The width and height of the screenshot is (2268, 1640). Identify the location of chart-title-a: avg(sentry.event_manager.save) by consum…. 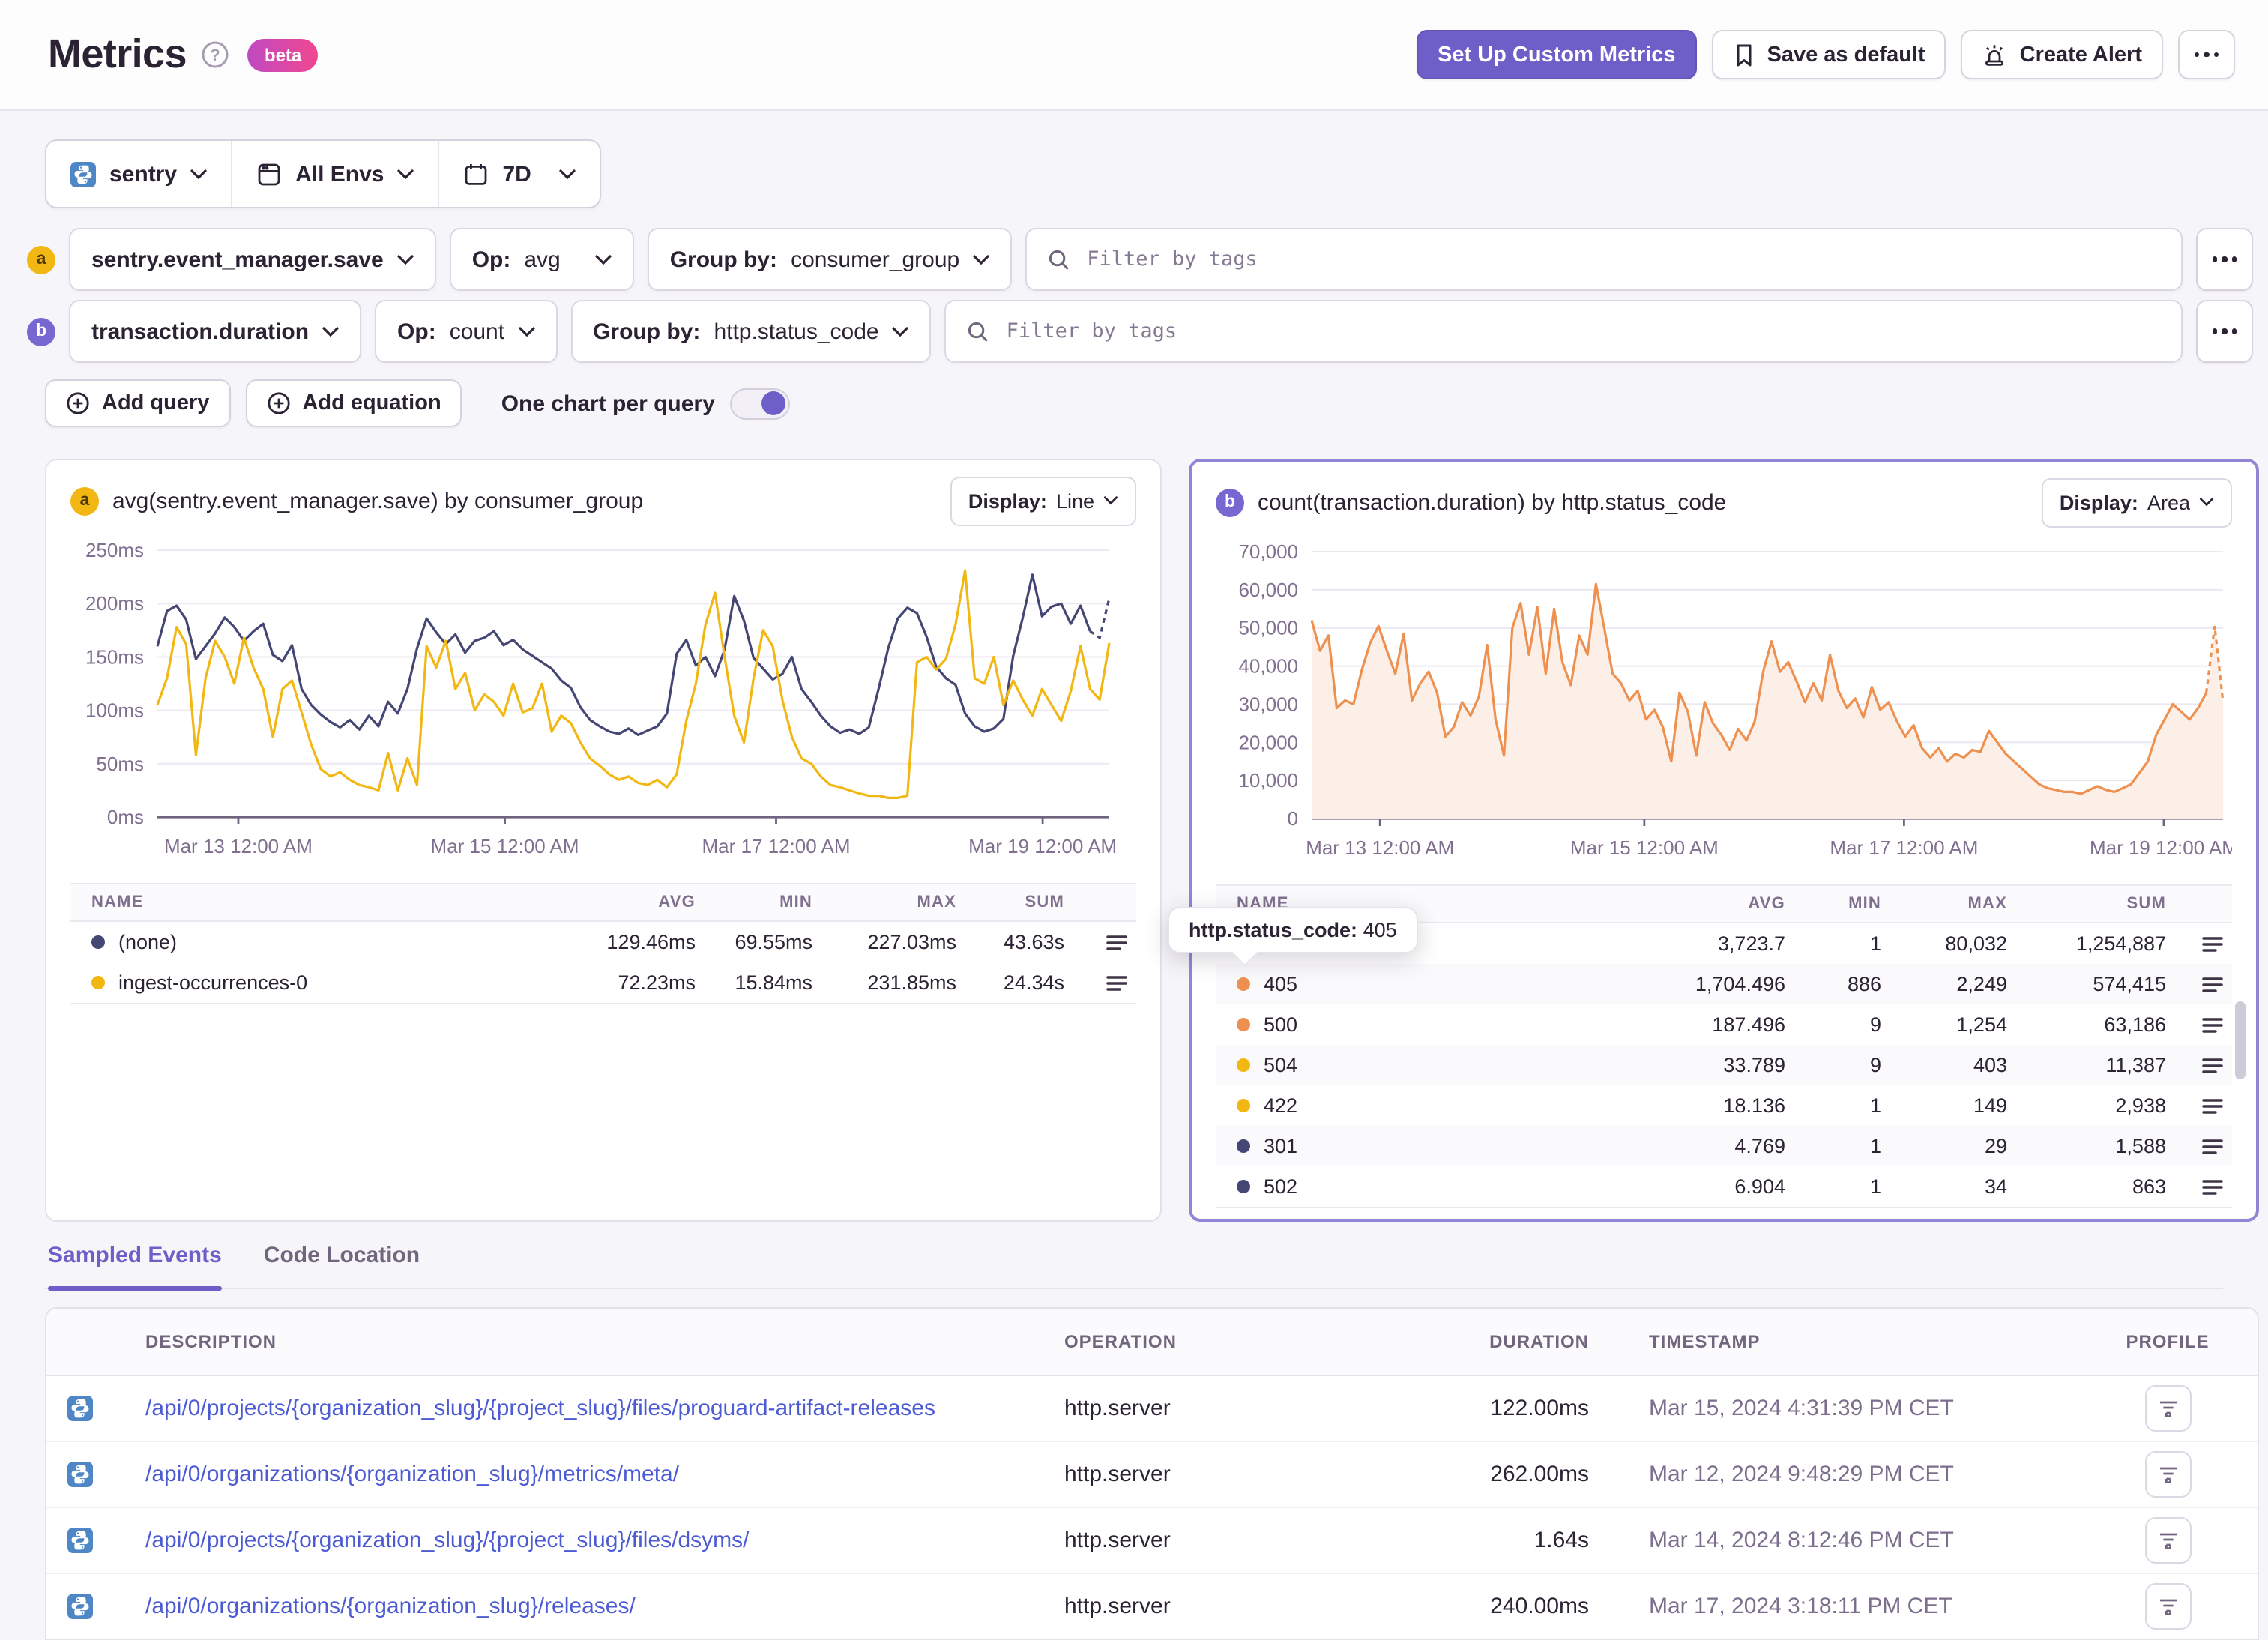
(378, 500).